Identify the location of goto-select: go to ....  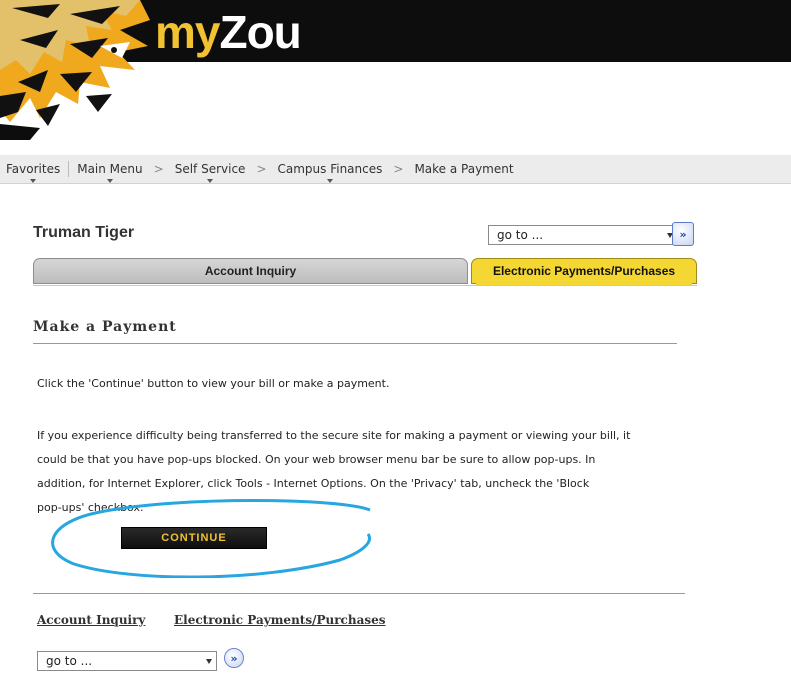
(583, 235).